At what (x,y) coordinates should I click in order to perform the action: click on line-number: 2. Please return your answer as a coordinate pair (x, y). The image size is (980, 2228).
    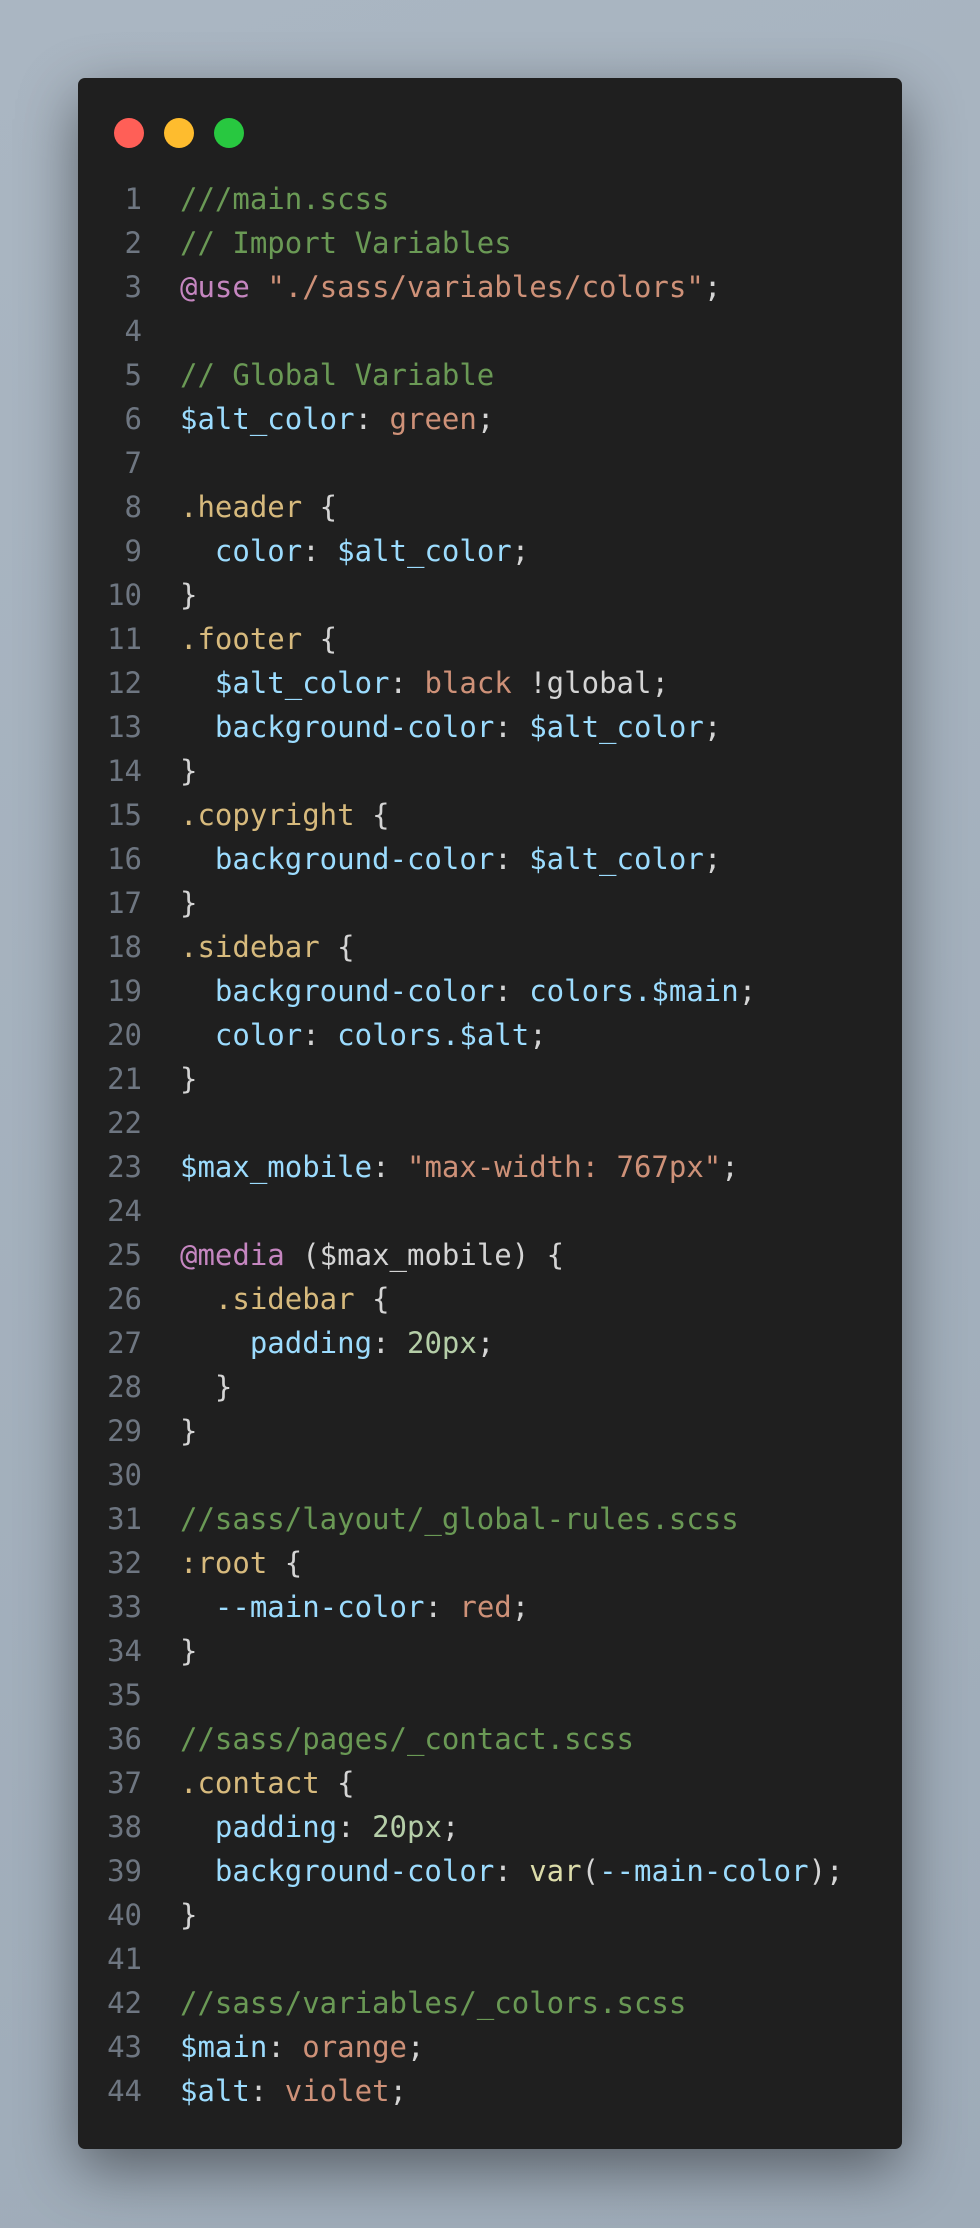
    Looking at the image, I should click on (133, 243).